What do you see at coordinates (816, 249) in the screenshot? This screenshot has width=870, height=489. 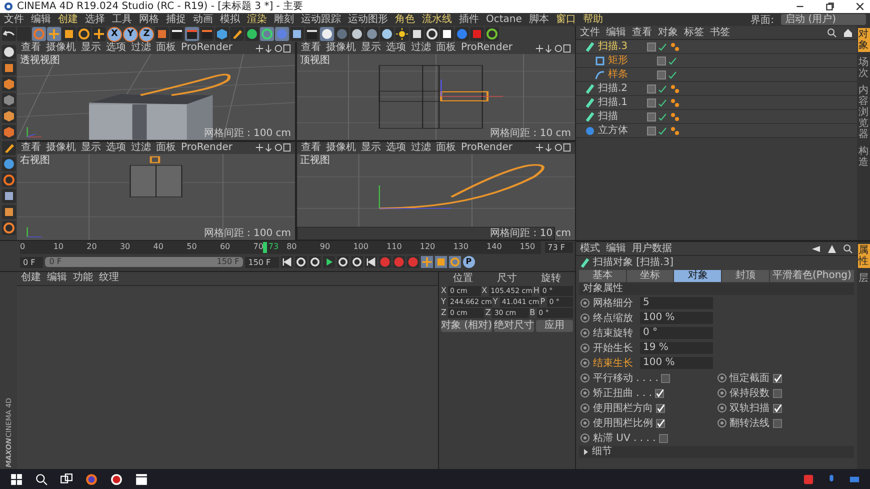 I see `back-arrow-icon` at bounding box center [816, 249].